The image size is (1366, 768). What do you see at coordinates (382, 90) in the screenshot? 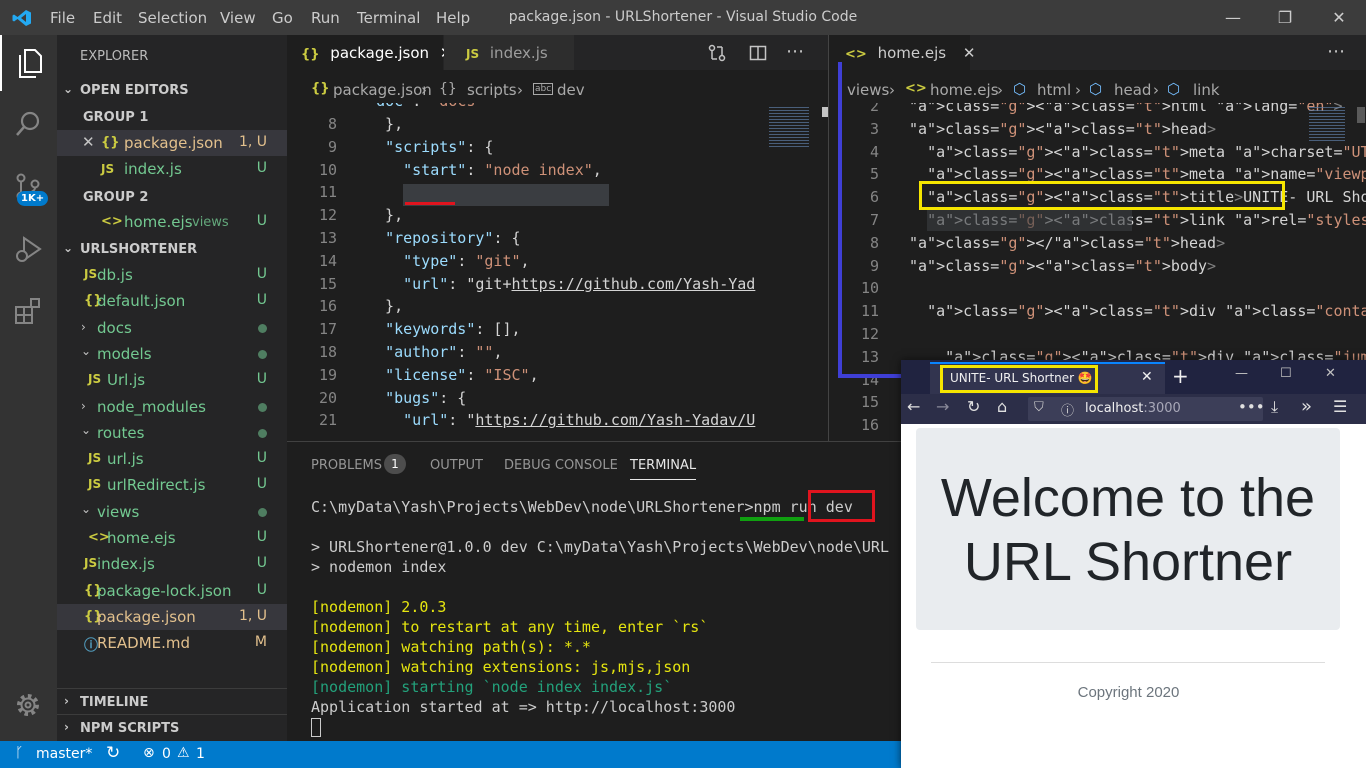
I see `breadcrumb-item: package.json` at bounding box center [382, 90].